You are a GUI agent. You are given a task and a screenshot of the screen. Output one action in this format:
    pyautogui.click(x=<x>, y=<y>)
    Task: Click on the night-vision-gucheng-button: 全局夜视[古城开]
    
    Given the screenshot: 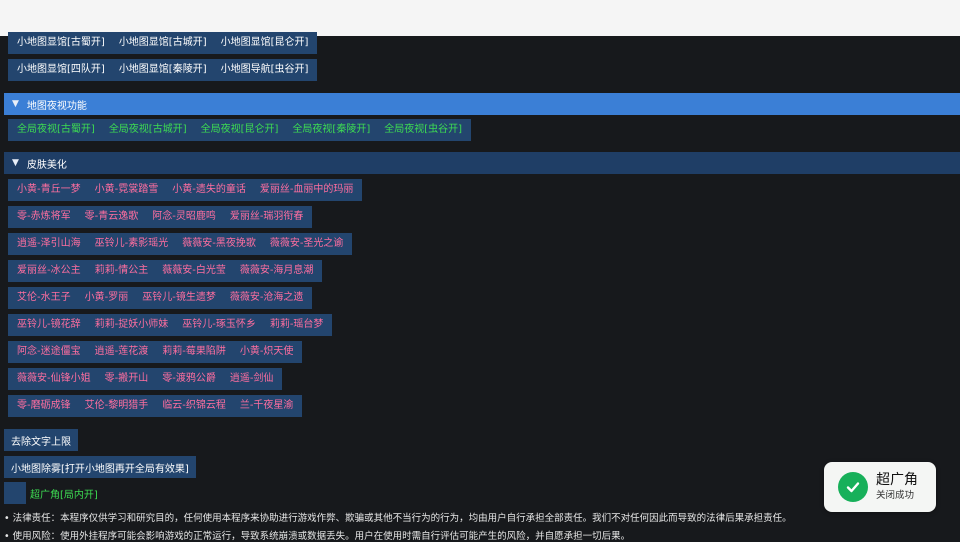 What is the action you would take?
    pyautogui.click(x=148, y=130)
    